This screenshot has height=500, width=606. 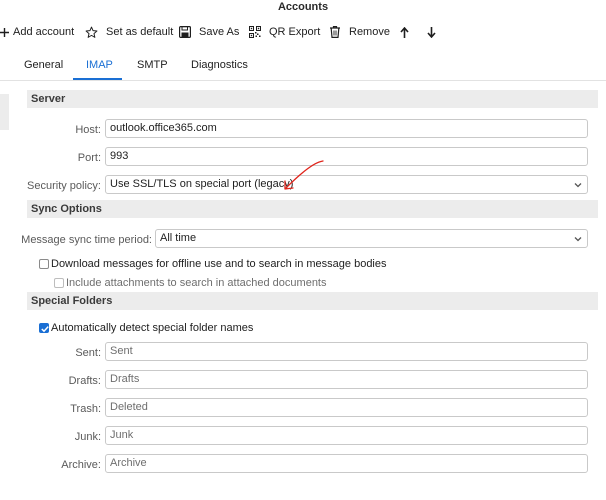 I want to click on special-folders-section-header: Special Folders, so click(x=312, y=301).